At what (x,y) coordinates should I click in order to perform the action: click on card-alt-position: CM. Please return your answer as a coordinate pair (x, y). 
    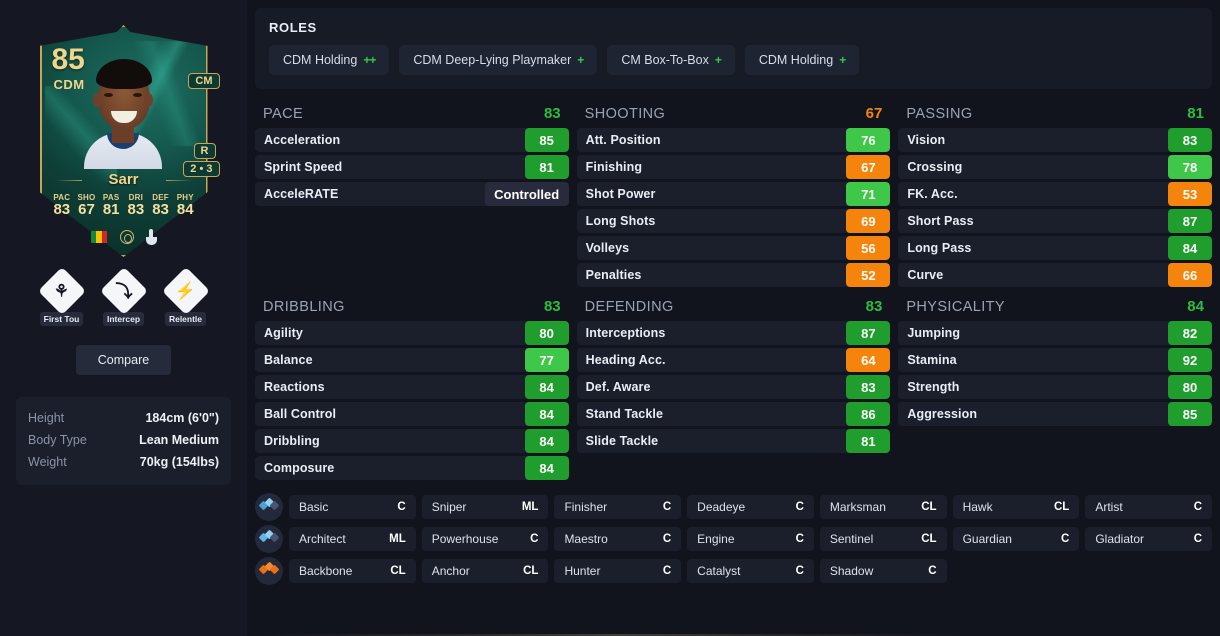
    Looking at the image, I should click on (204, 81).